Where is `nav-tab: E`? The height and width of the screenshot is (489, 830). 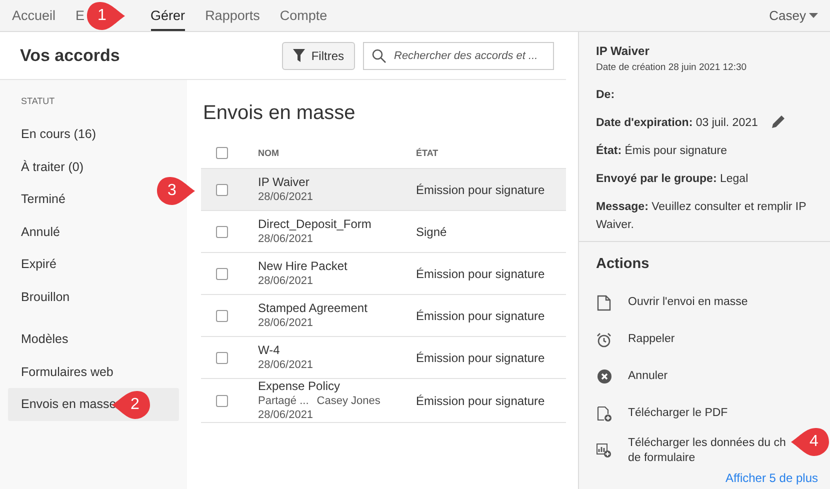 nav-tab: E is located at coordinates (80, 15).